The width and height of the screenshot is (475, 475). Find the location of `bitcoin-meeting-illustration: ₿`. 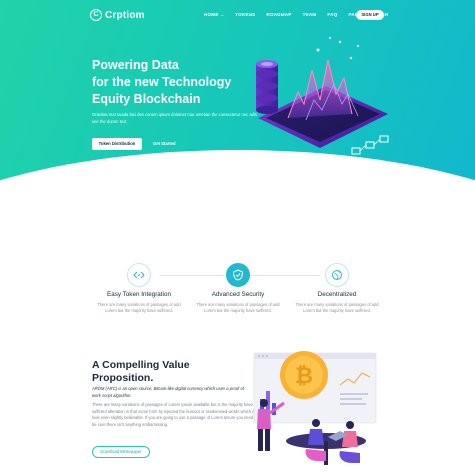

bitcoin-meeting-illustration: ₿ is located at coordinates (315, 408).